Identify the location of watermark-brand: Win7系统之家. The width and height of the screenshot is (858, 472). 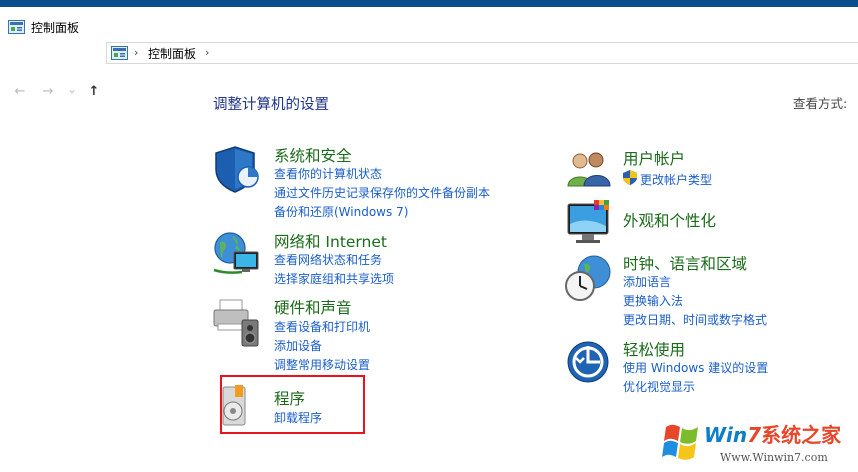
(773, 435).